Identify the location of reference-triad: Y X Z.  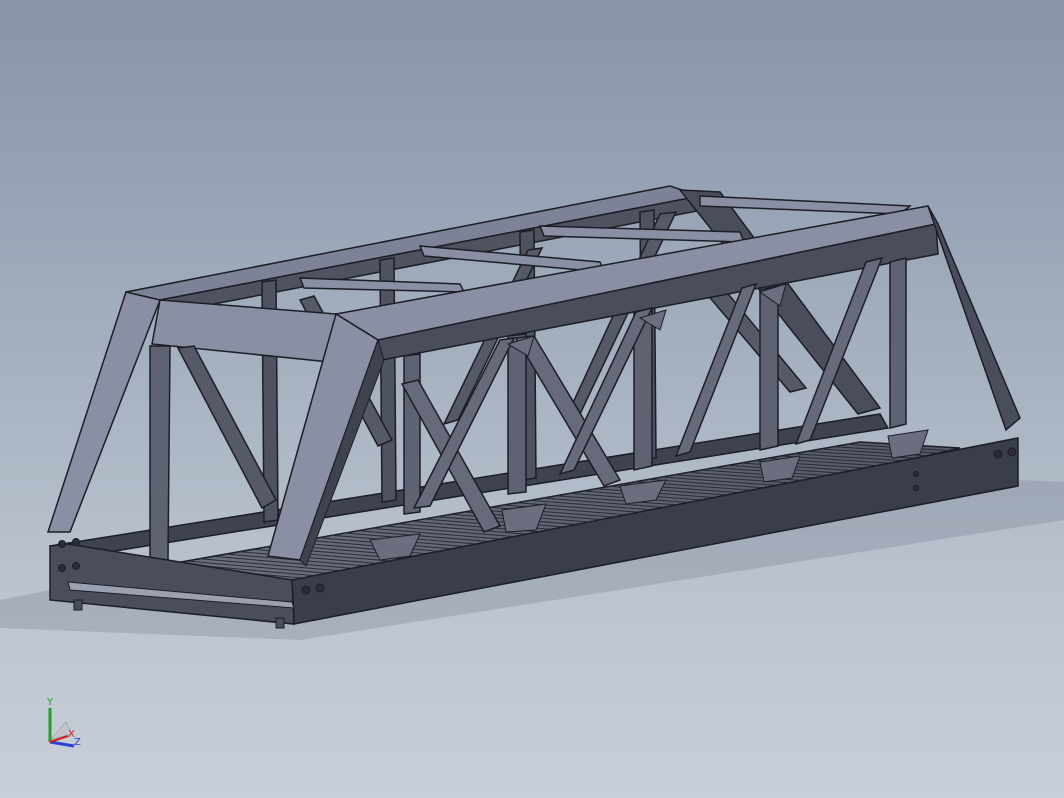
(66, 726).